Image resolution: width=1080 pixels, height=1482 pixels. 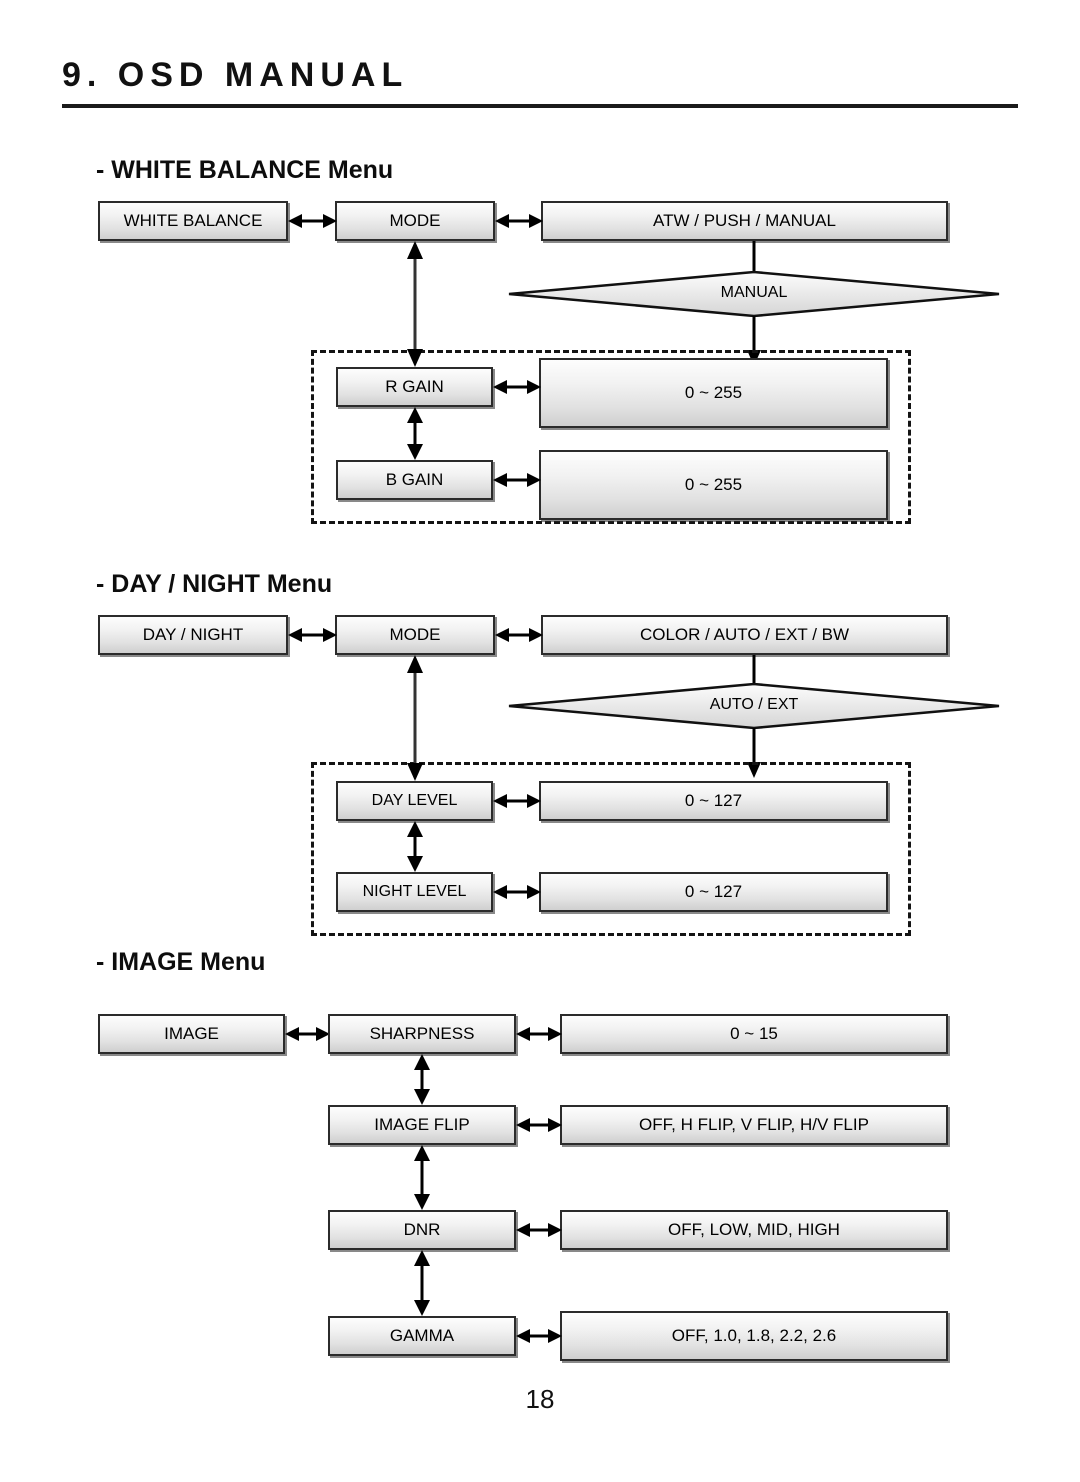 What do you see at coordinates (519, 221) in the screenshot?
I see `arrow-wb-mode-values` at bounding box center [519, 221].